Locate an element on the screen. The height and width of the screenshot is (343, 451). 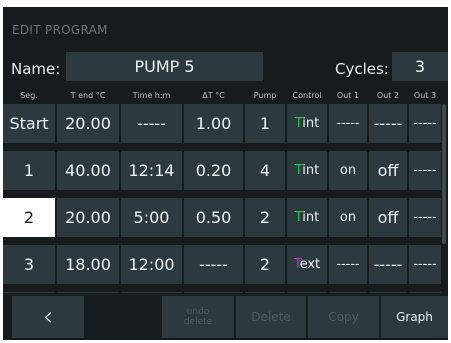
cell-dt: 0.20 is located at coordinates (213, 170).